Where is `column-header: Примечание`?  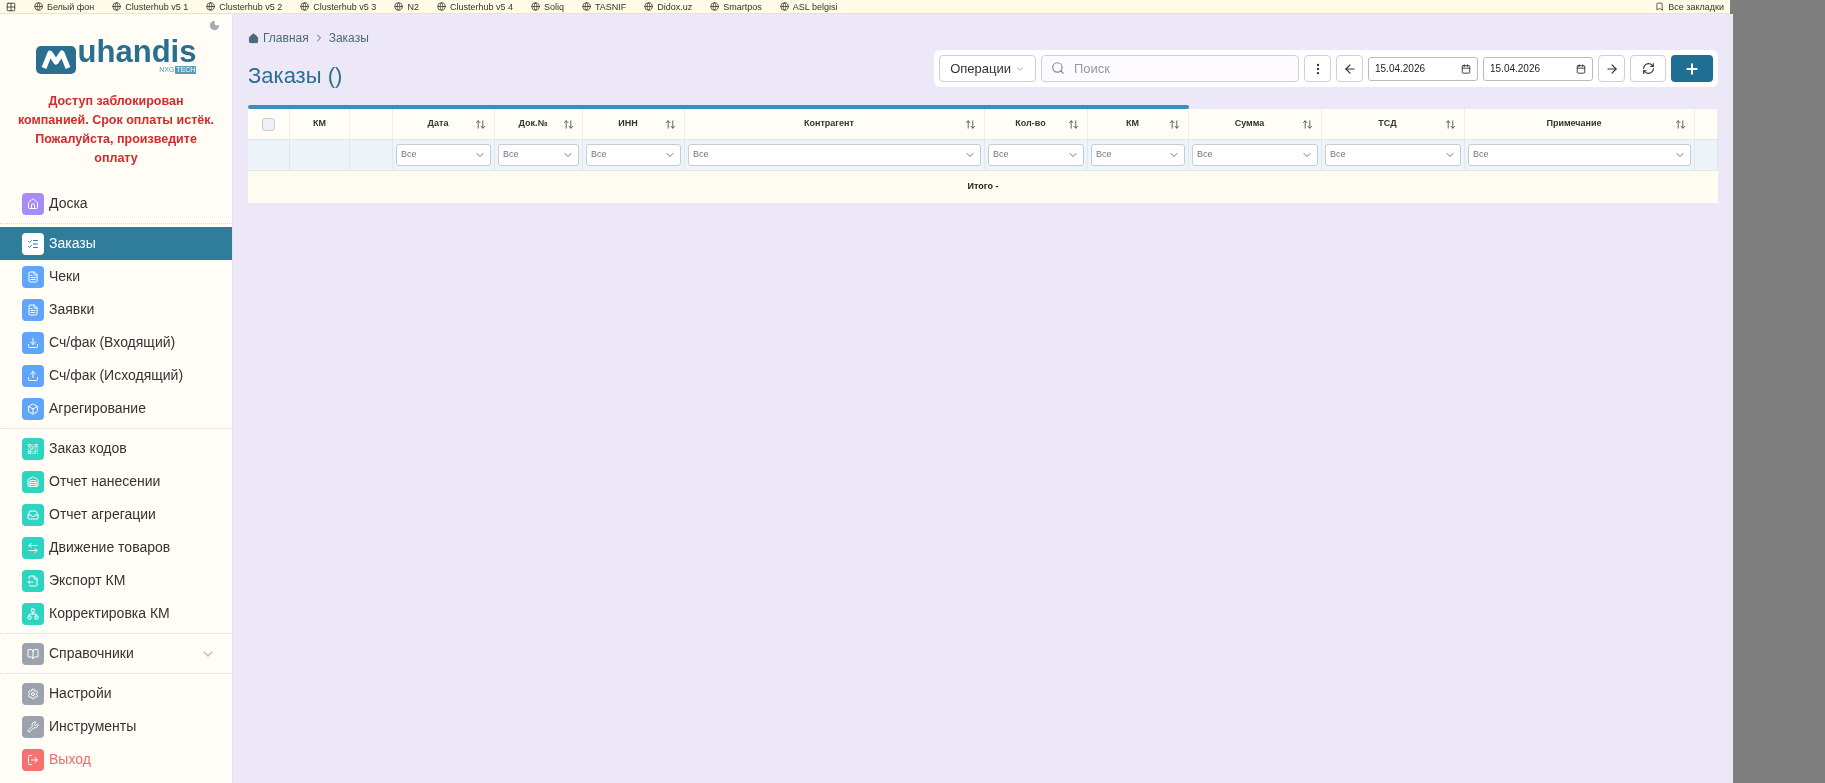
column-header: Примечание is located at coordinates (1574, 124).